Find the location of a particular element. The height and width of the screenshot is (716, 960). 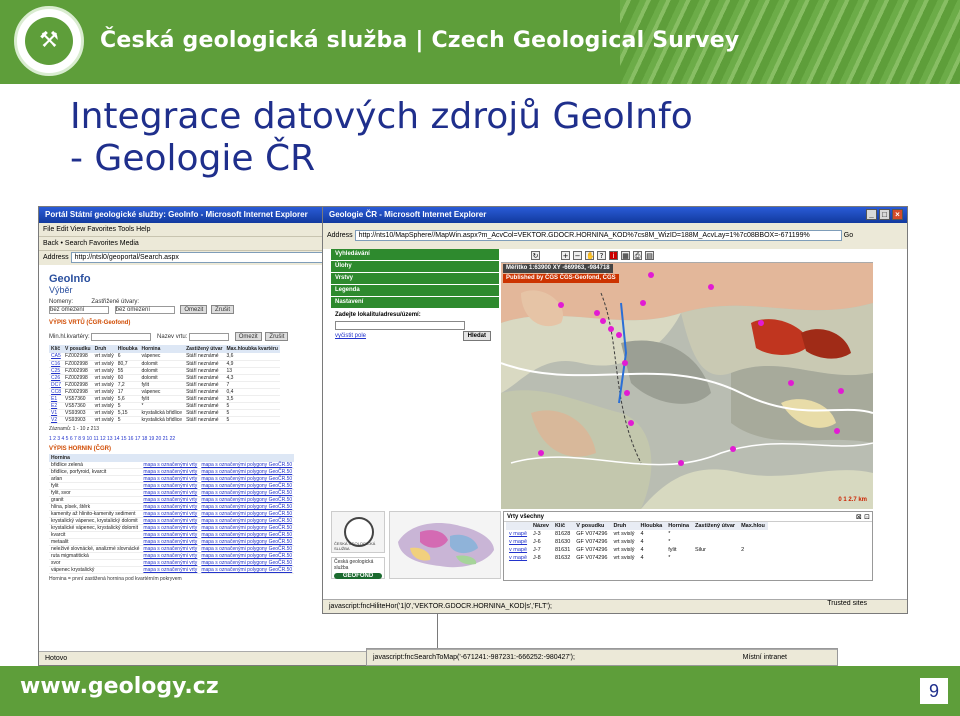

table-cell: V1 is located at coordinates (56, 413).